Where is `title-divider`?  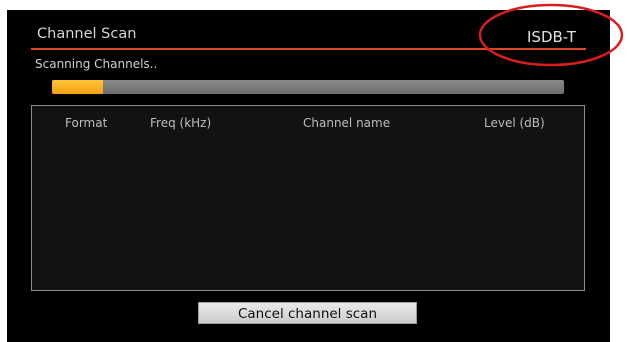 title-divider is located at coordinates (308, 49).